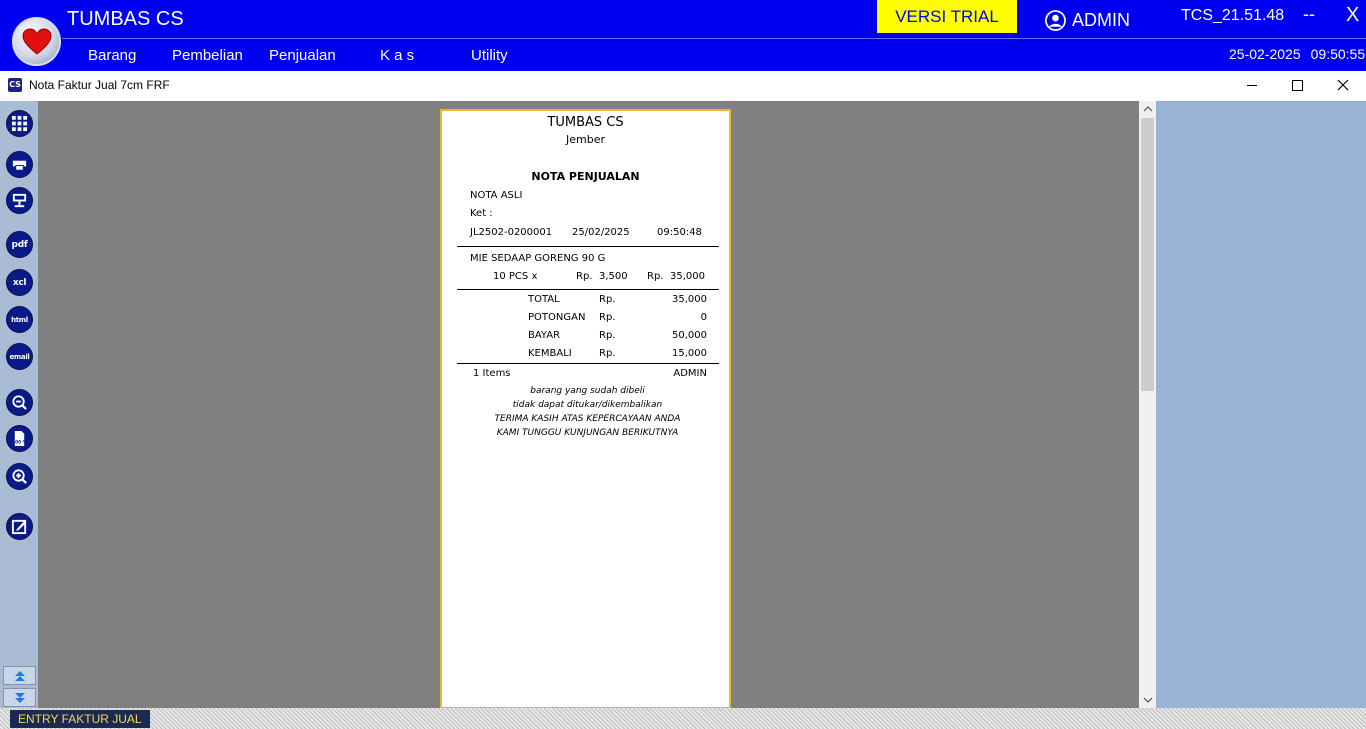  What do you see at coordinates (607, 353) in the screenshot?
I see `summary-currency-kembali: Rp.` at bounding box center [607, 353].